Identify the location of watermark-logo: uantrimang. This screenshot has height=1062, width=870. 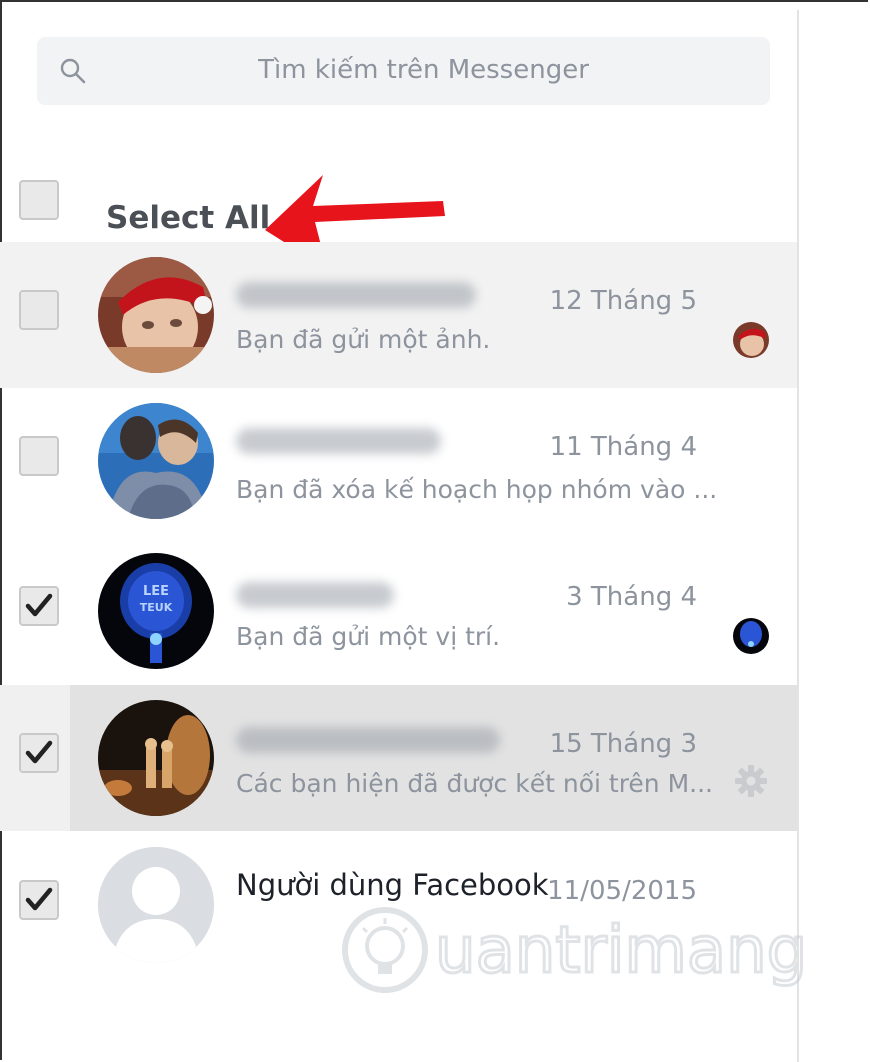
(575, 950).